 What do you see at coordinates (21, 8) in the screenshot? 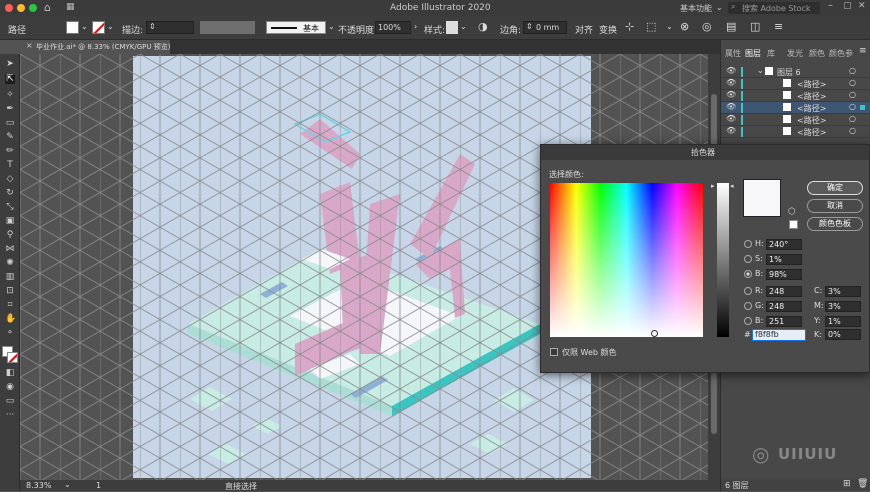
I see `minimize-window-button` at bounding box center [21, 8].